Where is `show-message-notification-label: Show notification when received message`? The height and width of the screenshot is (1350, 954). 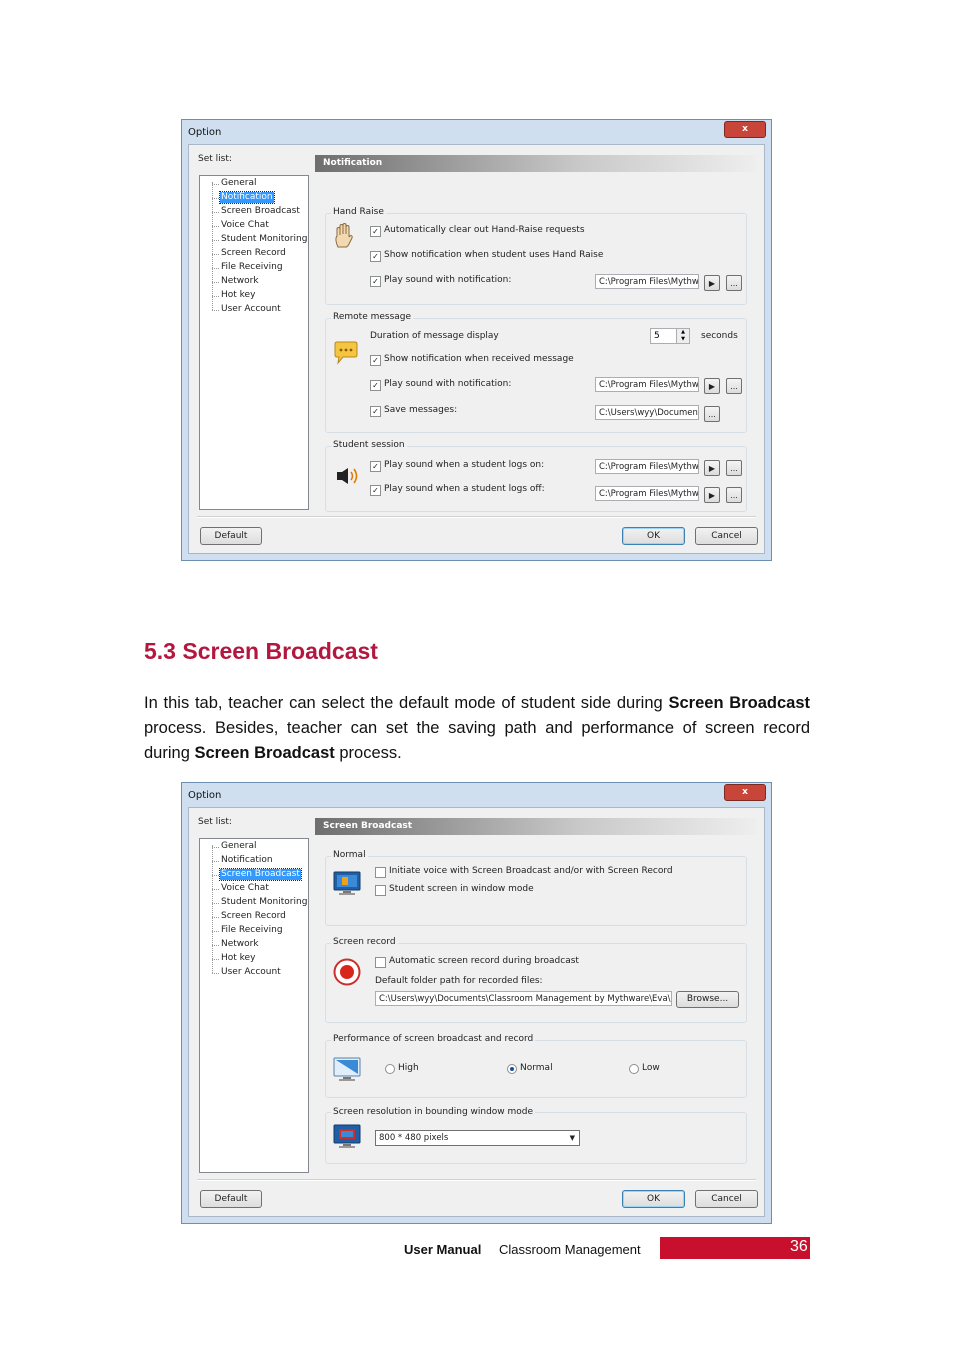 show-message-notification-label: Show notification when received message is located at coordinates (479, 359).